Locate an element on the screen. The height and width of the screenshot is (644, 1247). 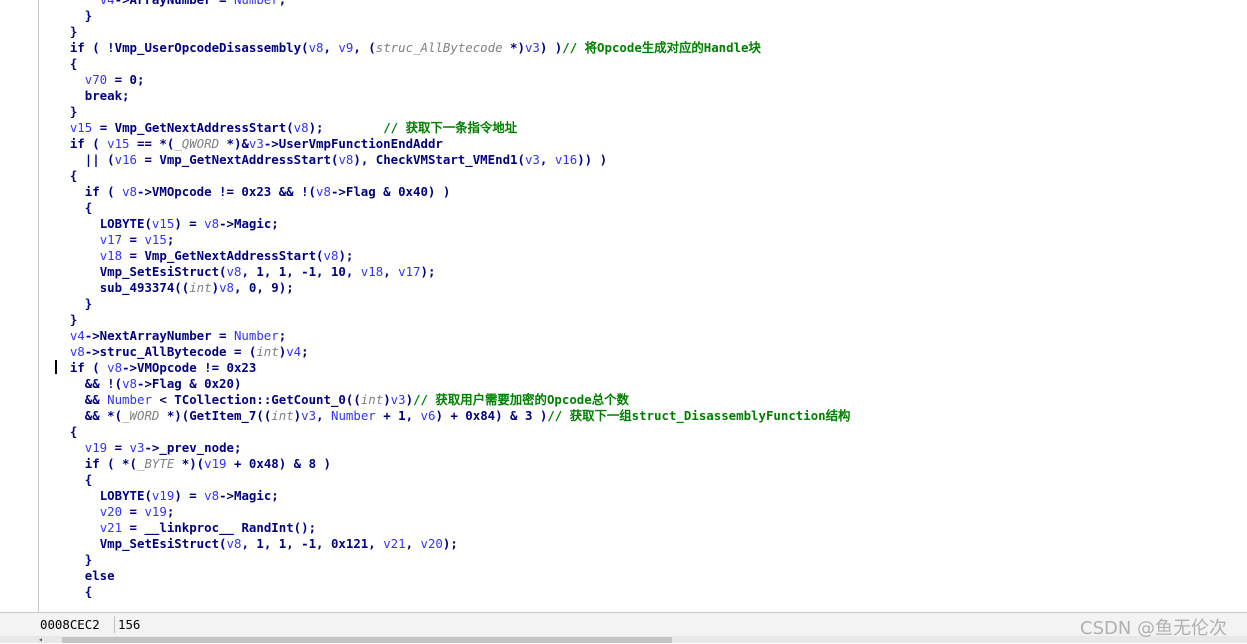
code-token: v15 is located at coordinates (163, 223).